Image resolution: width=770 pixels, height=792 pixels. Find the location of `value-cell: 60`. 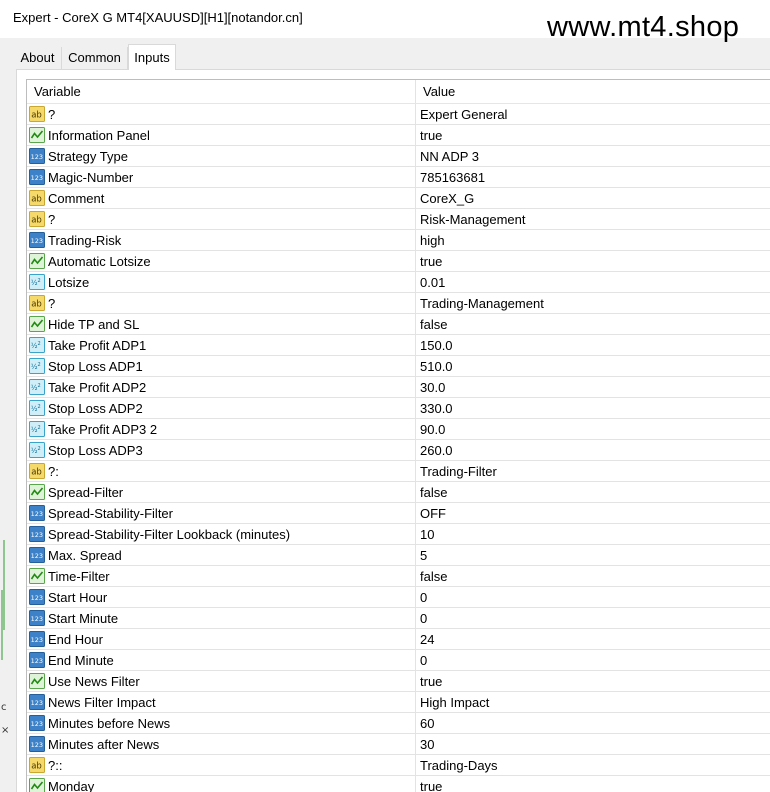

value-cell: 60 is located at coordinates (427, 723).